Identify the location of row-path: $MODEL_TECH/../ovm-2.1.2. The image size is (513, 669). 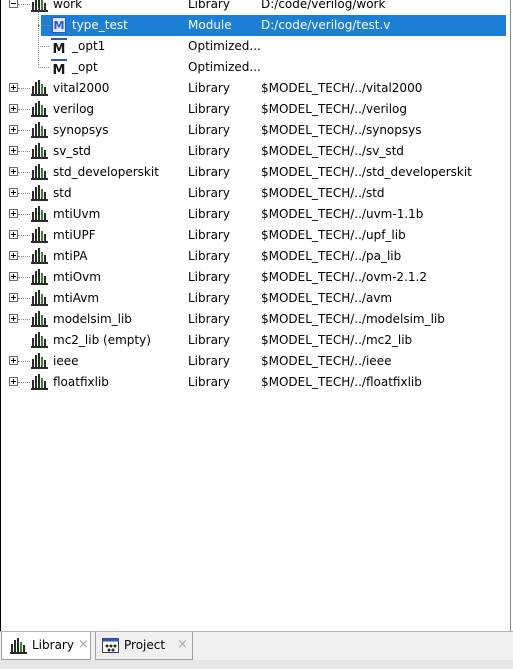
(344, 277).